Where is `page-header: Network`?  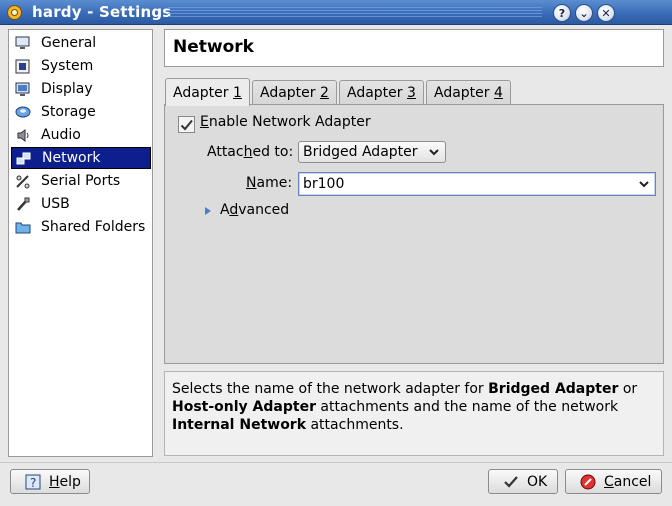 page-header: Network is located at coordinates (414, 48).